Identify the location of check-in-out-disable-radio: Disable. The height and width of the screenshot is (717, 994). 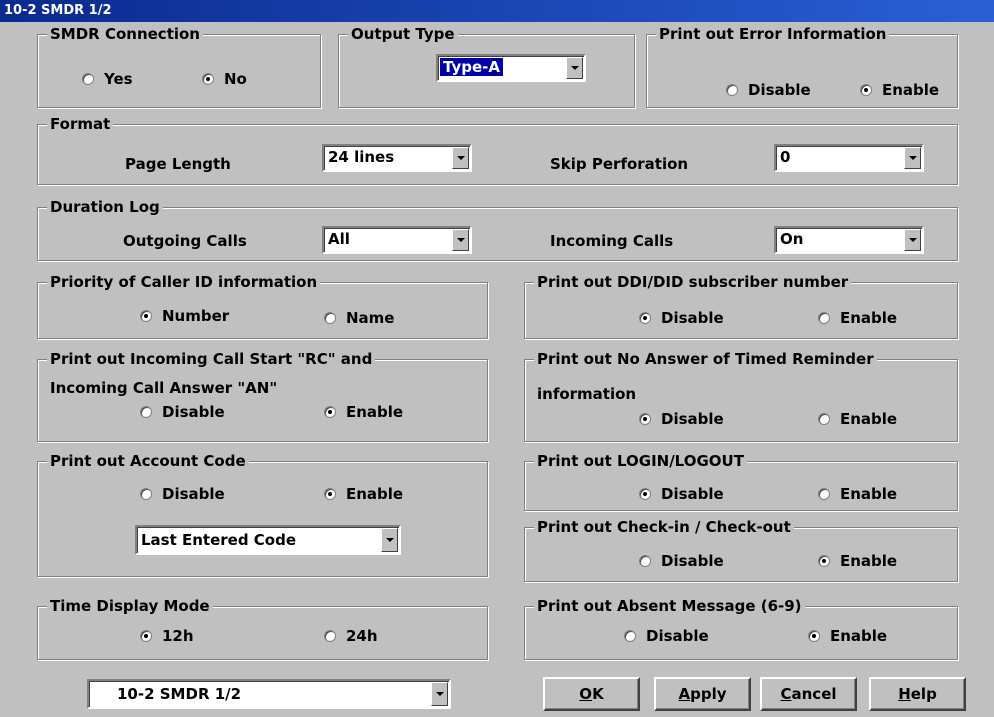
(681, 561).